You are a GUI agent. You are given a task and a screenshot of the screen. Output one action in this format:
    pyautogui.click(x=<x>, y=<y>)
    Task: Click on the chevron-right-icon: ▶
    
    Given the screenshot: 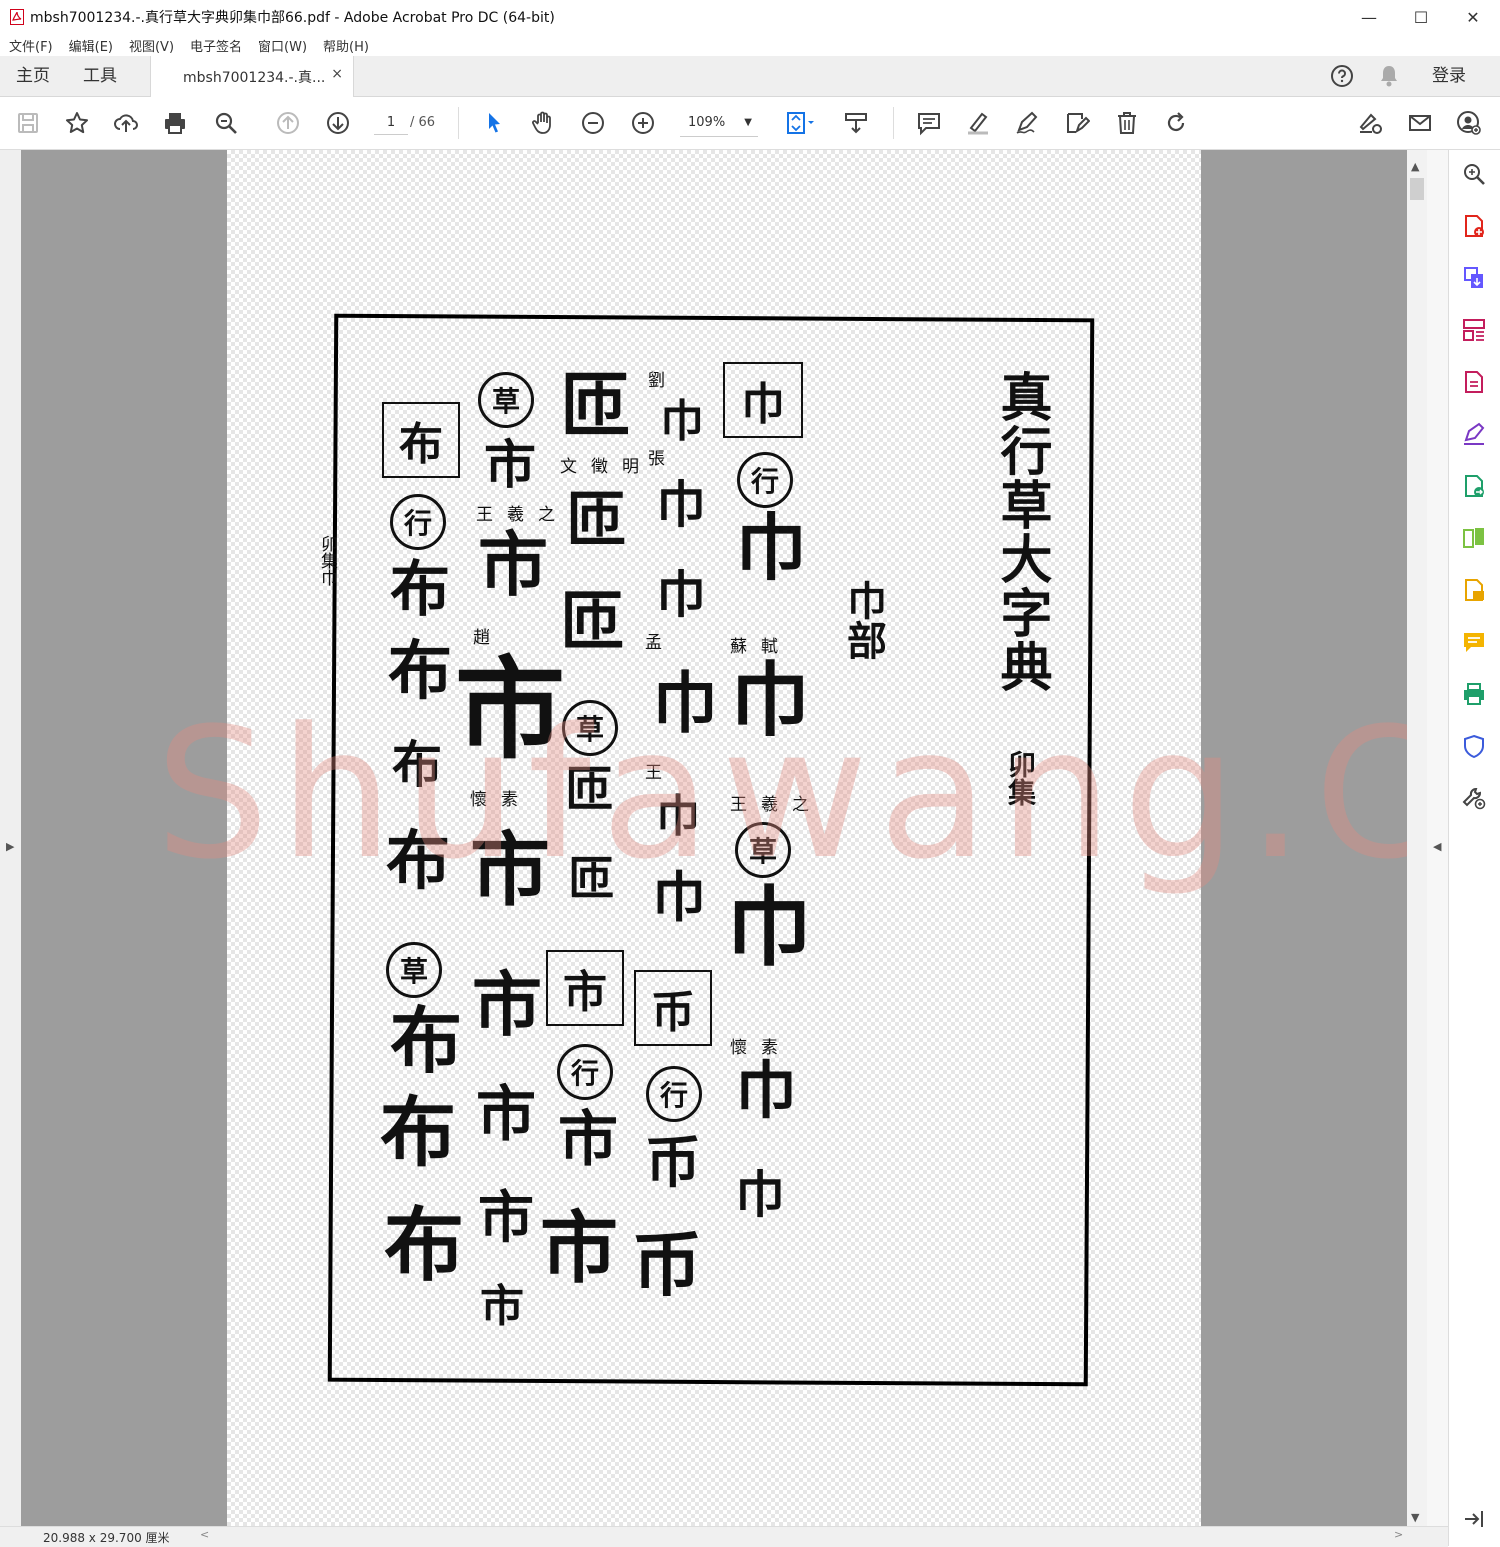 What is the action you would take?
    pyautogui.click(x=10, y=846)
    